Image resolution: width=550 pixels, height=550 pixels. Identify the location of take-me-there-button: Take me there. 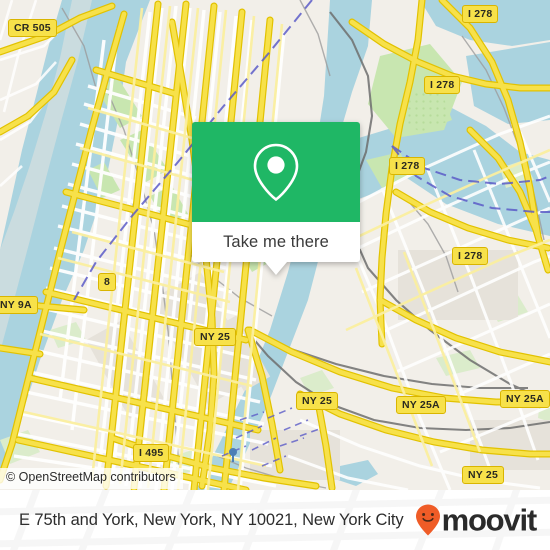
(276, 242).